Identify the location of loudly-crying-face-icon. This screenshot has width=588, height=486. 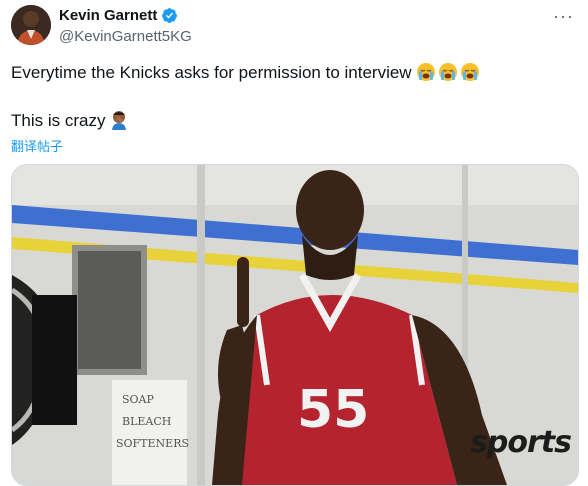
(449, 75).